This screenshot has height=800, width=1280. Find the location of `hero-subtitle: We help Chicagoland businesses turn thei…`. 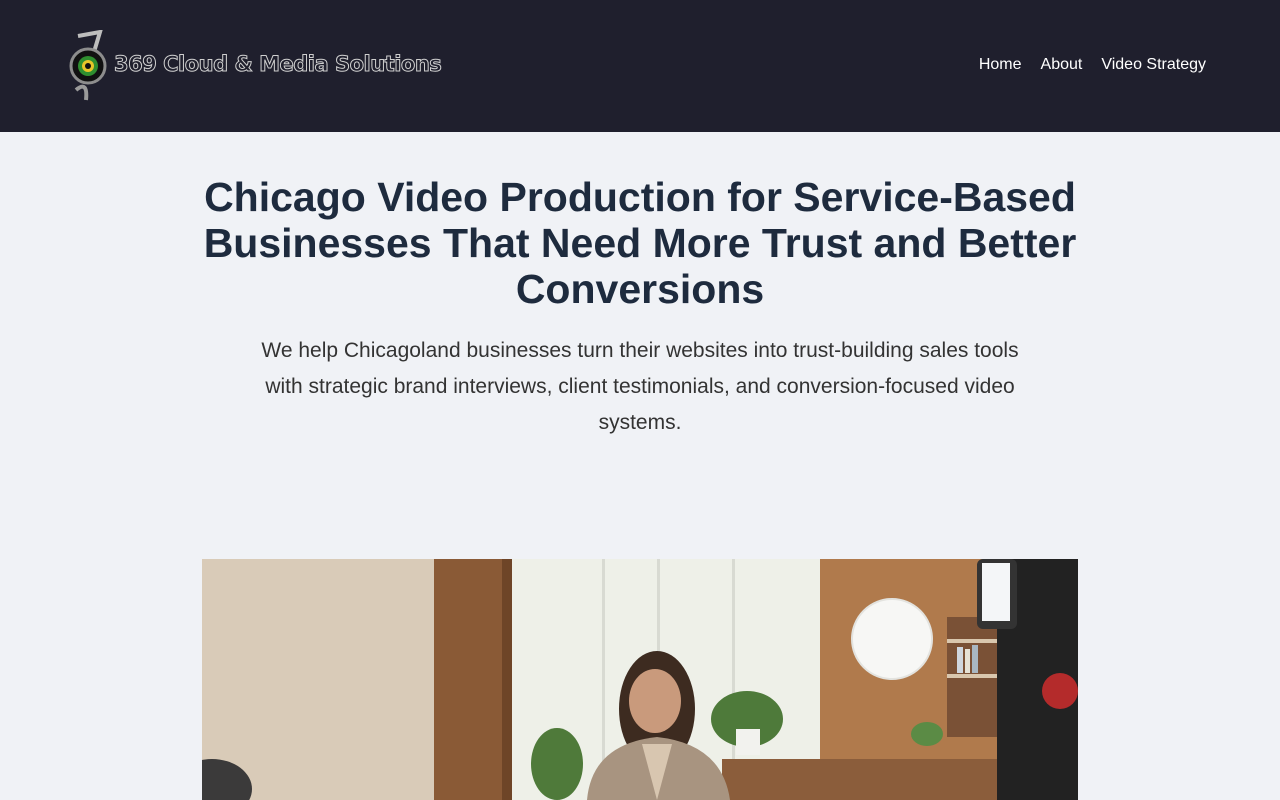

hero-subtitle: We help Chicagoland businesses turn thei… is located at coordinates (640, 386).